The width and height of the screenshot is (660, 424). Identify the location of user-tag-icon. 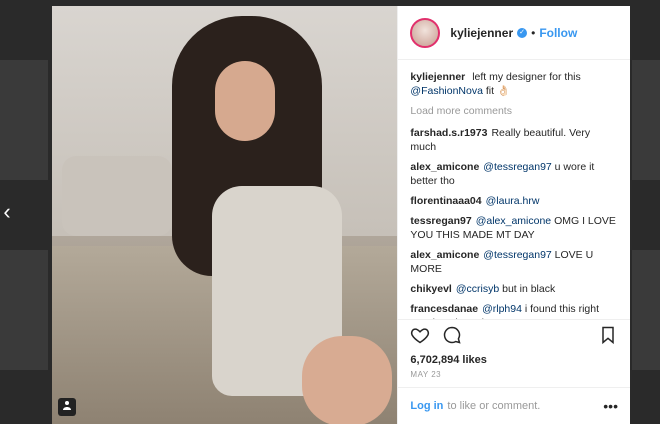
(67, 407).